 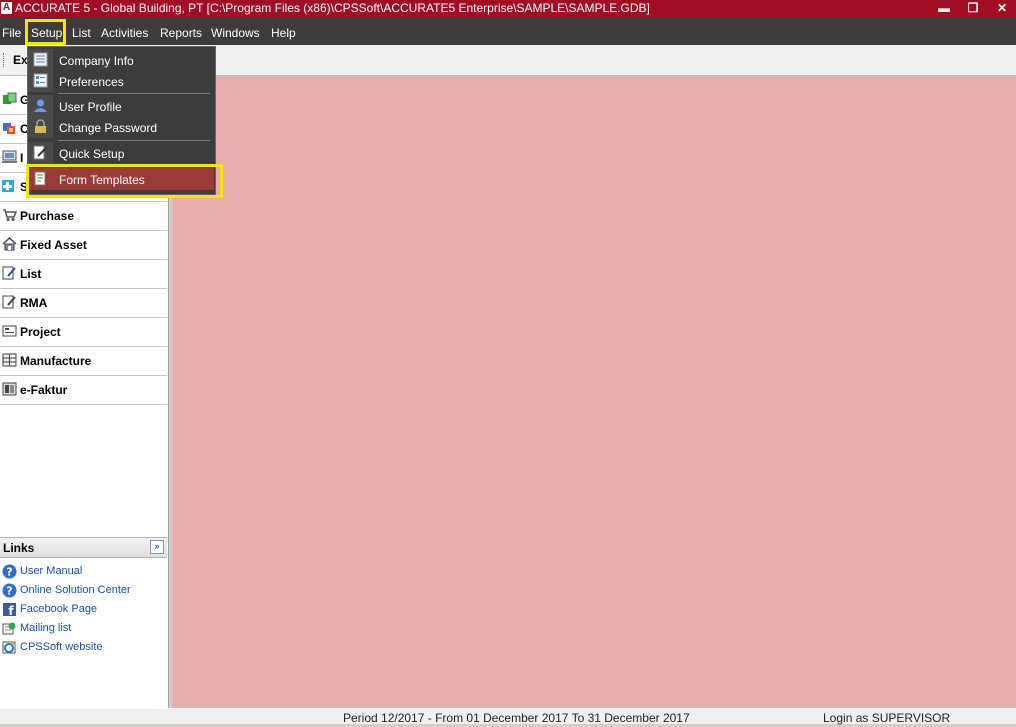 What do you see at coordinates (47, 216) in the screenshot?
I see `sidebar-item-label: Purchase` at bounding box center [47, 216].